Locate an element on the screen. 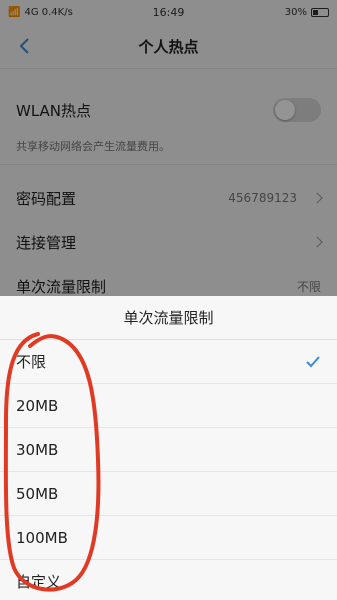  option-label: 20MB is located at coordinates (37, 405).